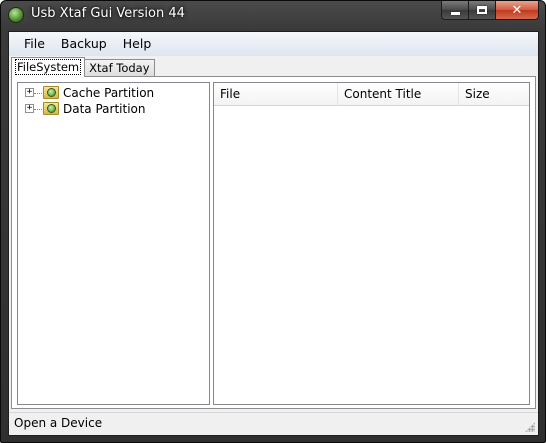 This screenshot has width=546, height=443. Describe the element at coordinates (137, 44) in the screenshot. I see `menu-help: Help` at that location.